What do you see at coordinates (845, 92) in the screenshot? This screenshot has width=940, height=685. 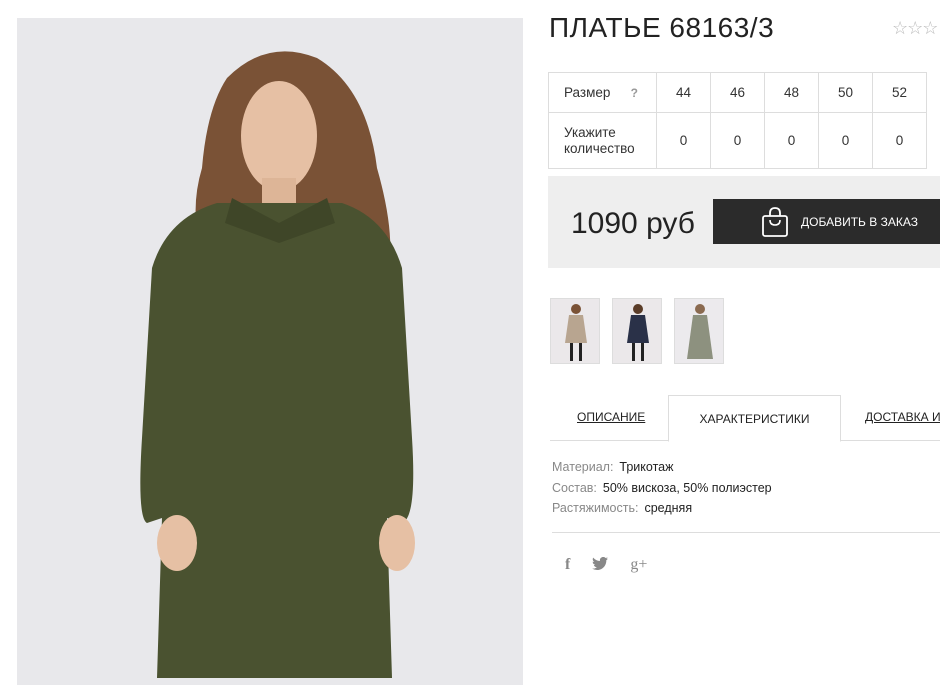 I see `size-cell: 50` at bounding box center [845, 92].